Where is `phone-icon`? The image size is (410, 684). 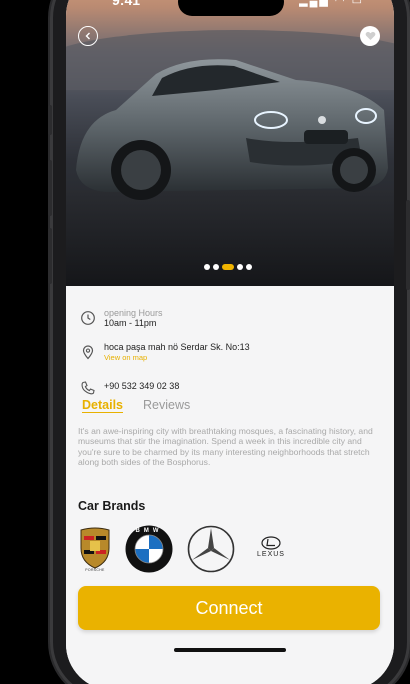
phone-icon is located at coordinates (88, 388).